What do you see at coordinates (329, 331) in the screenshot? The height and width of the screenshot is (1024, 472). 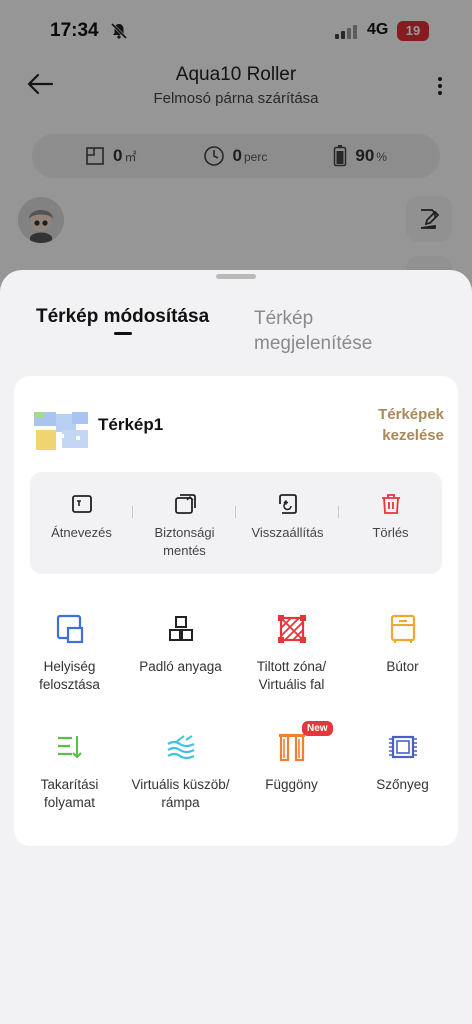 I see `tab-map-display: Térkép megjelenítése` at bounding box center [329, 331].